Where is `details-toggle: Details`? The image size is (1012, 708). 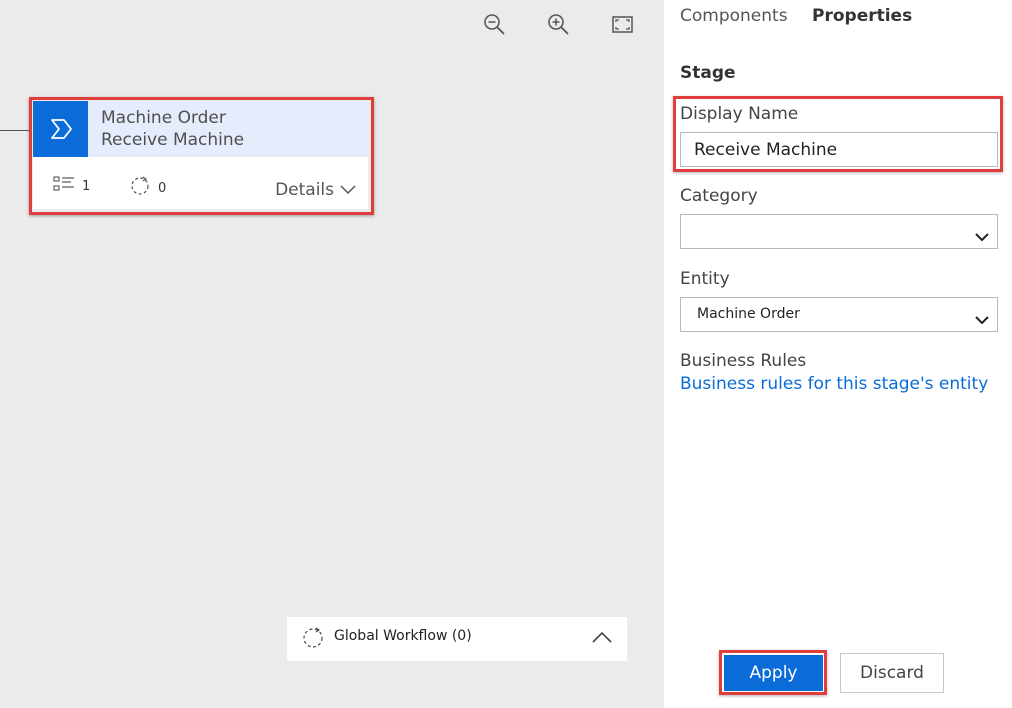
details-toggle: Details is located at coordinates (315, 190).